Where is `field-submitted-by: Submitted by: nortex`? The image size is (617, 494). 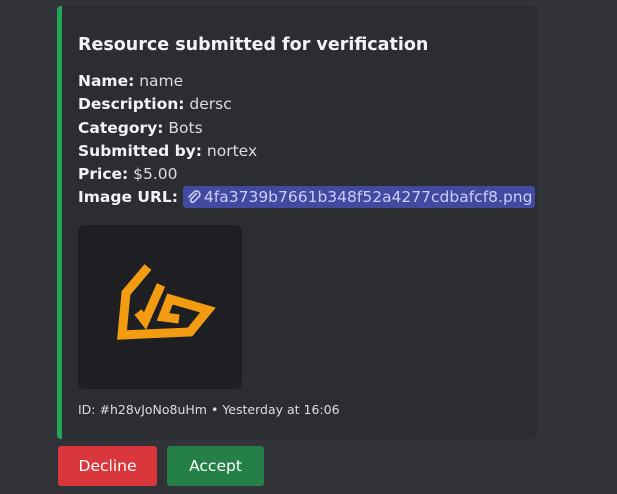
field-submitted-by: Submitted by: nortex is located at coordinates (306, 151).